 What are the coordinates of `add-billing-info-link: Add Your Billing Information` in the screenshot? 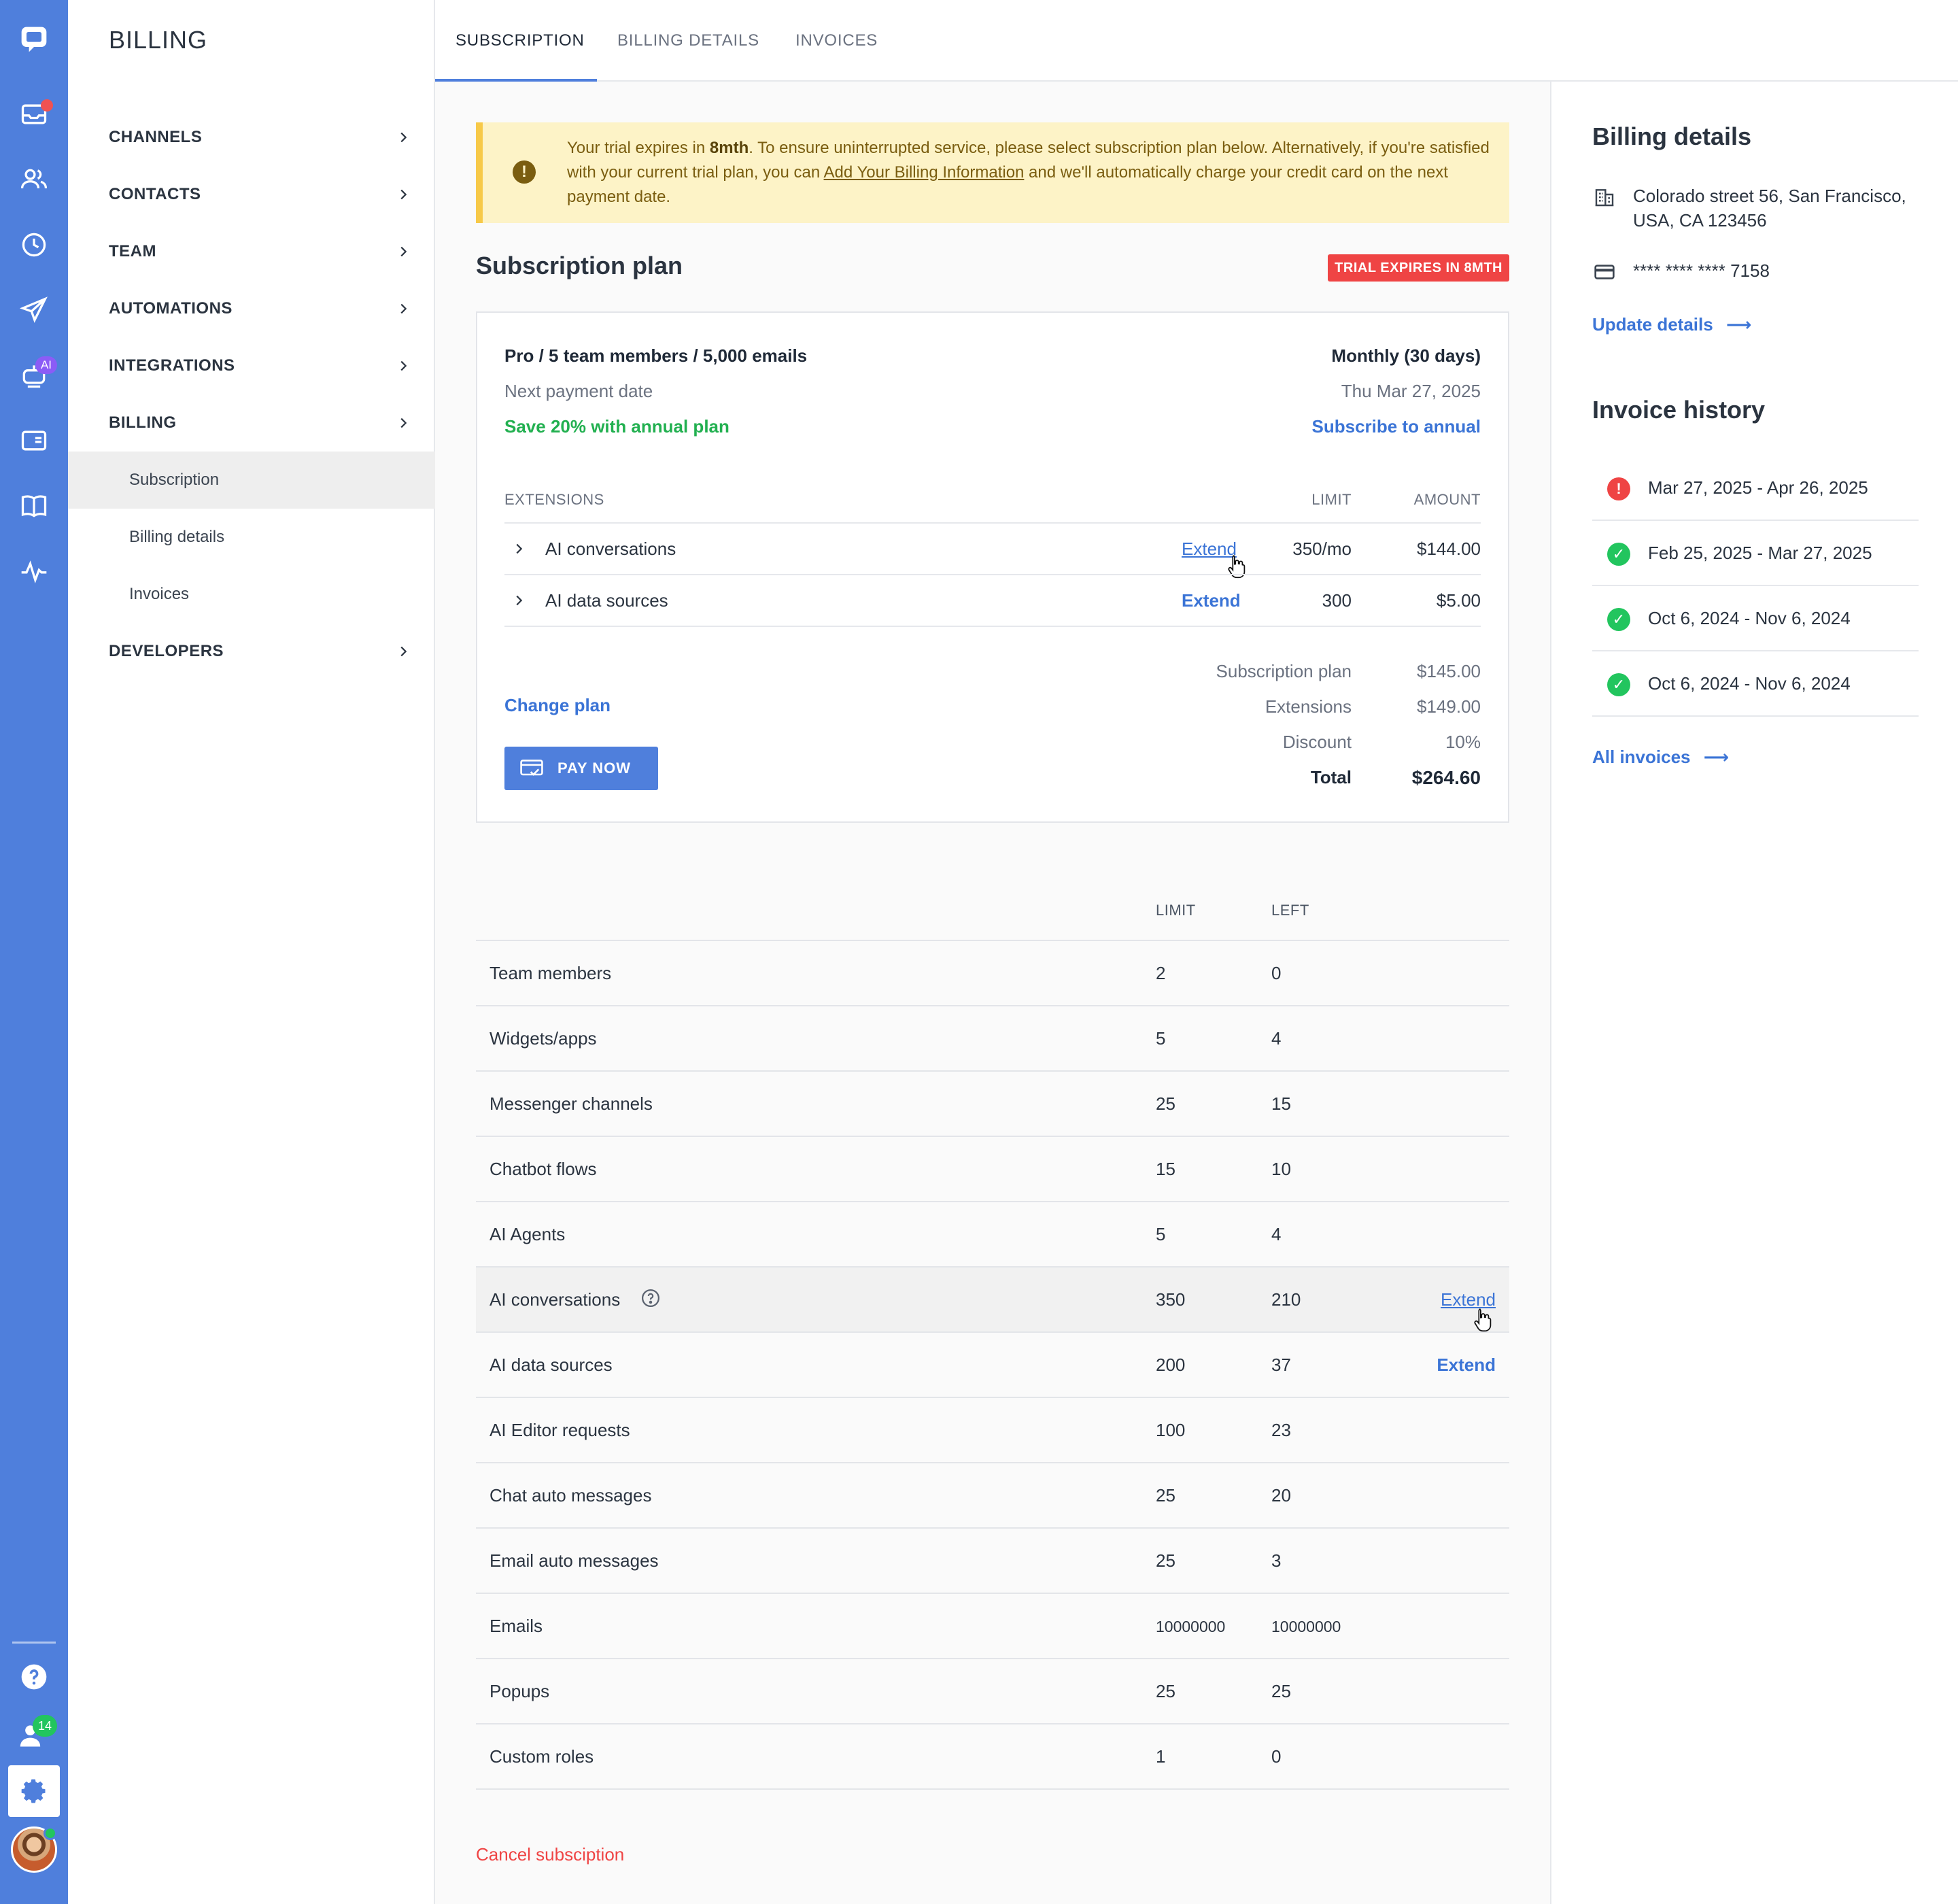 It's located at (924, 173).